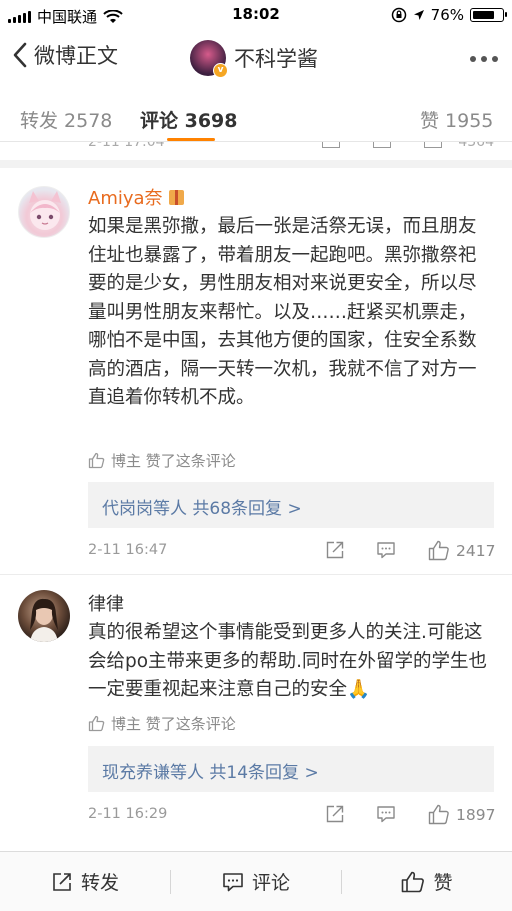 The width and height of the screenshot is (512, 911). I want to click on gift-icon, so click(176, 197).